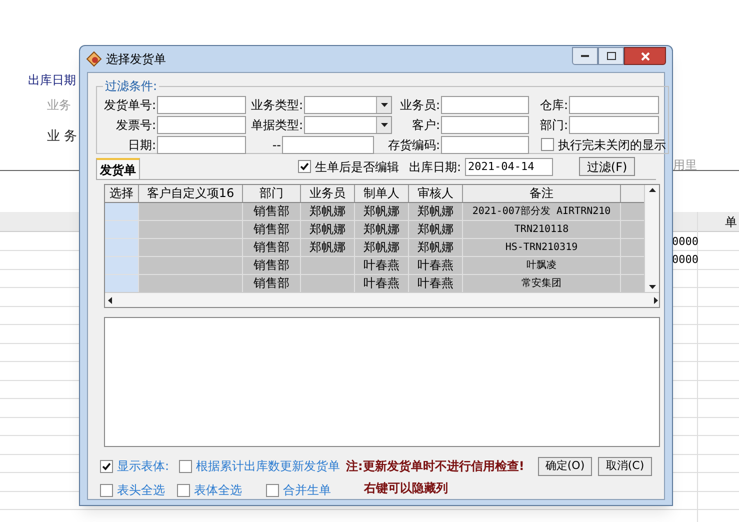  Describe the element at coordinates (118, 168) in the screenshot. I see `tab: 发货单` at that location.